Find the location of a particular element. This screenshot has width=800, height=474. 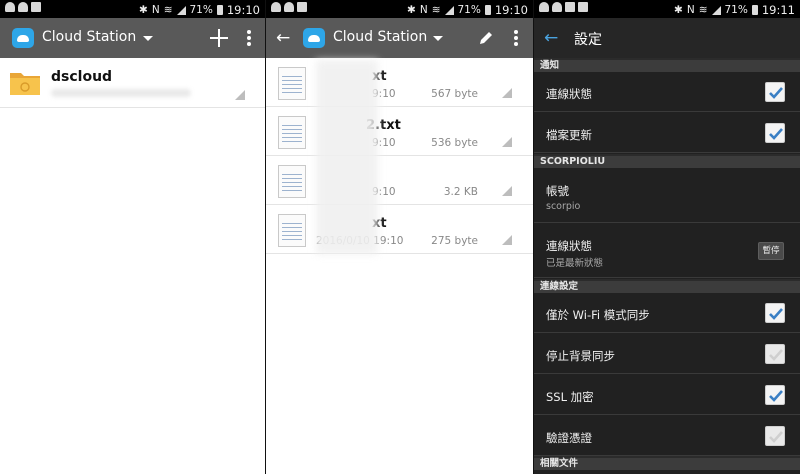

setting-label: SSL 加密 is located at coordinates (570, 397).